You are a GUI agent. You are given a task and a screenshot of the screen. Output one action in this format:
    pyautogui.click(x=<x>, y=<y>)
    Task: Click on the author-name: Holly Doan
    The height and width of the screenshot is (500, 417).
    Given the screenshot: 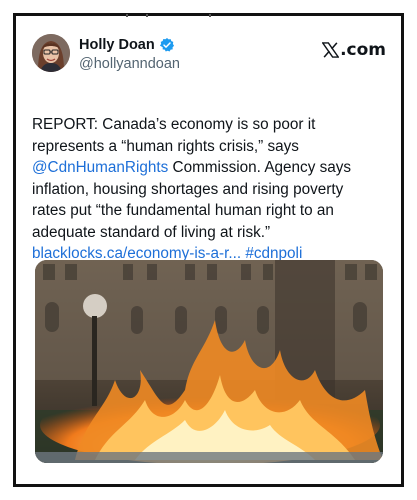 What is the action you would take?
    pyautogui.click(x=117, y=45)
    